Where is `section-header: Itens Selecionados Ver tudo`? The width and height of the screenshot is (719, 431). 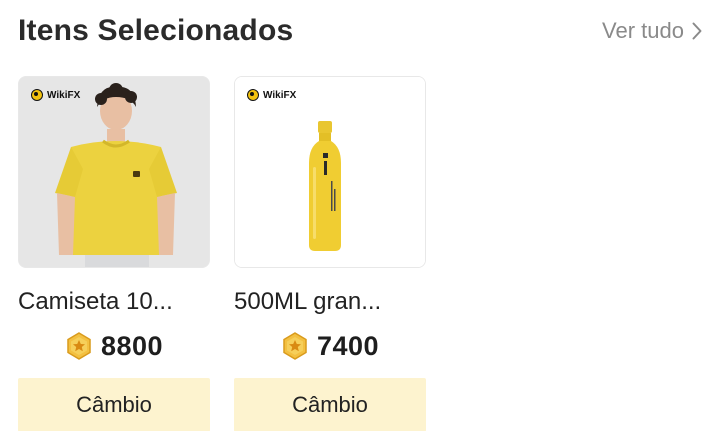
section-header: Itens Selecionados Ver tudo is located at coordinates (360, 32).